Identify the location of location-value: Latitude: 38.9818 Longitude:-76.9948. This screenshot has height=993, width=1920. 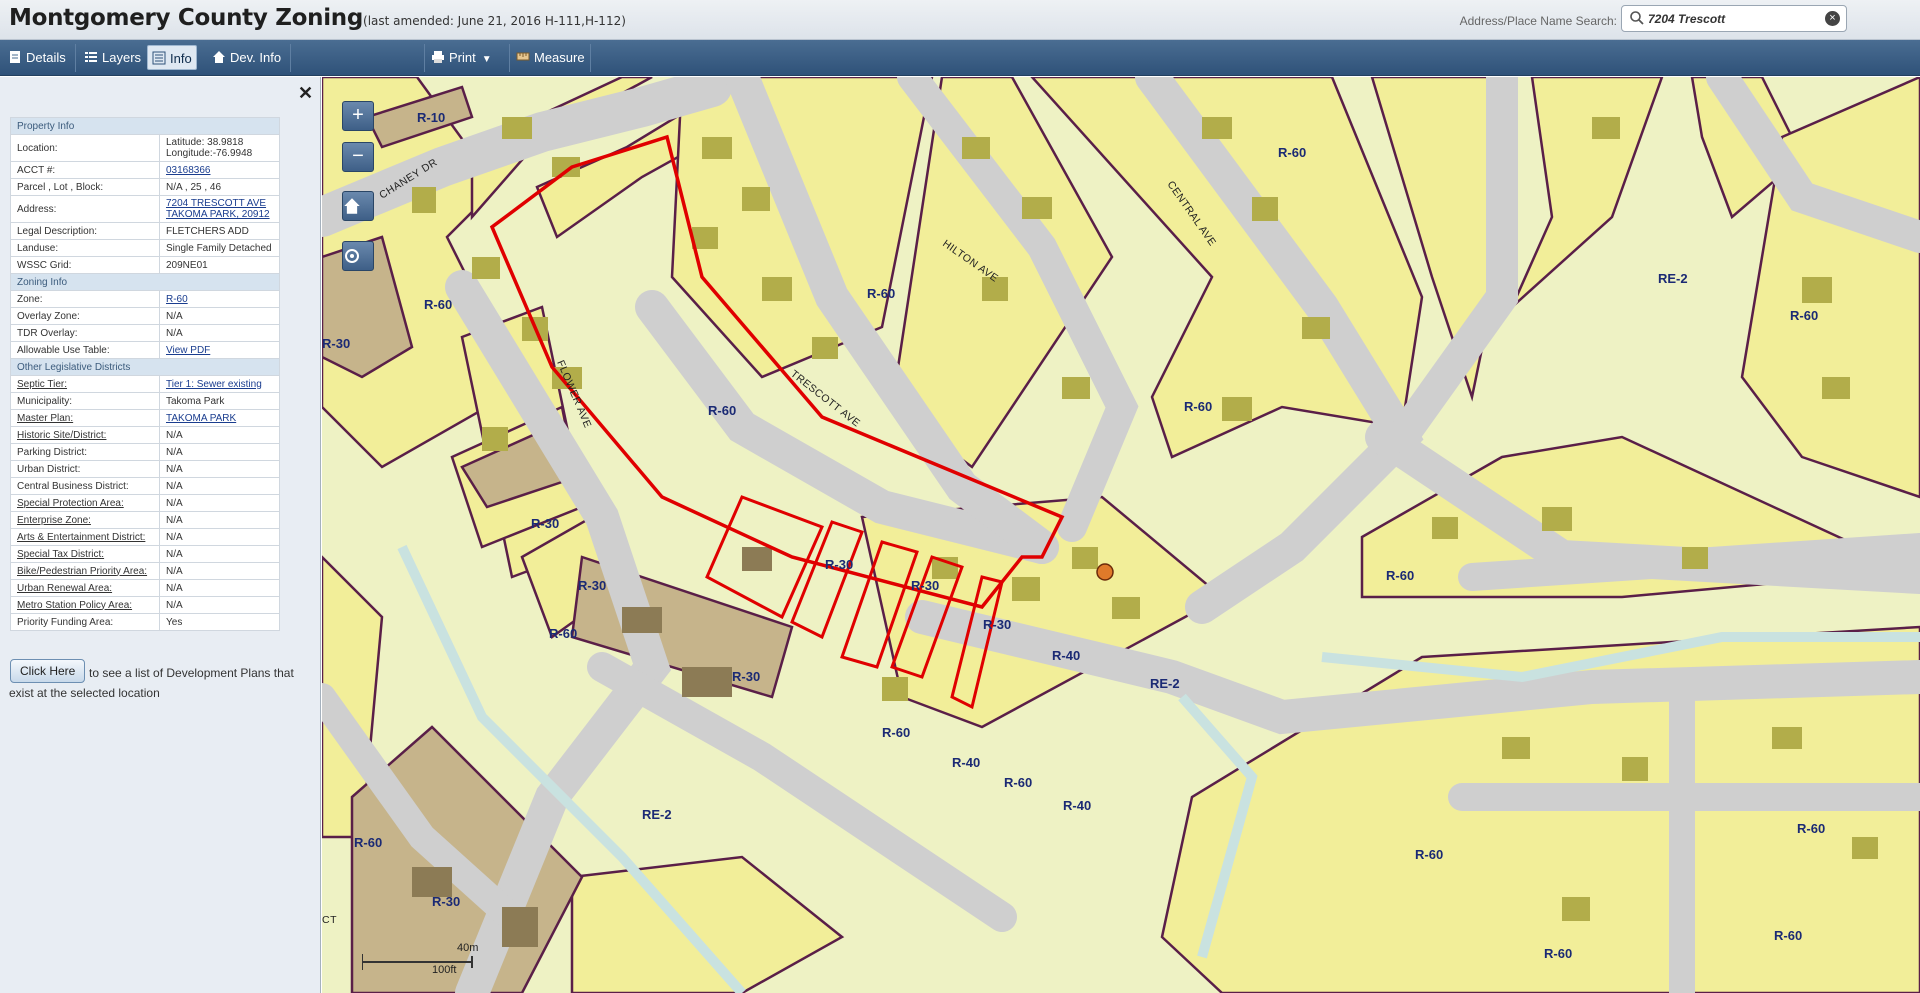
(219, 148).